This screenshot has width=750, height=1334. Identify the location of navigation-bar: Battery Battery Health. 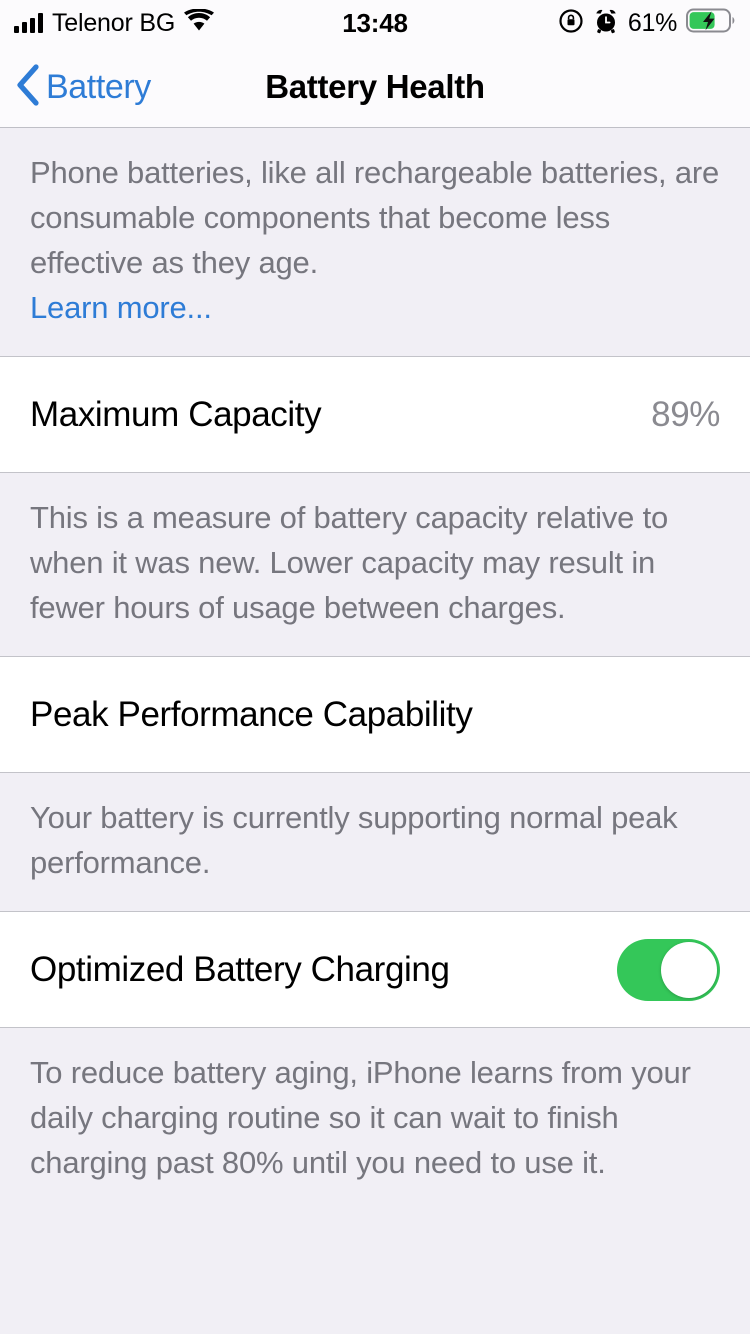
(375, 87).